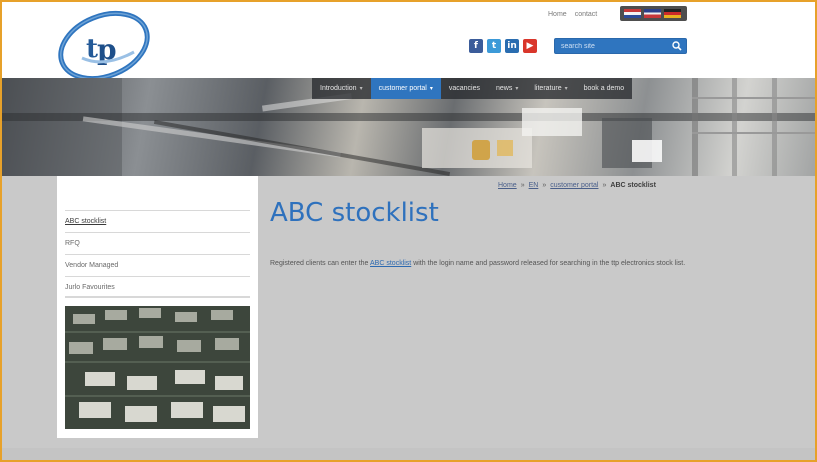 This screenshot has height=462, width=817. I want to click on search-box, so click(620, 46).